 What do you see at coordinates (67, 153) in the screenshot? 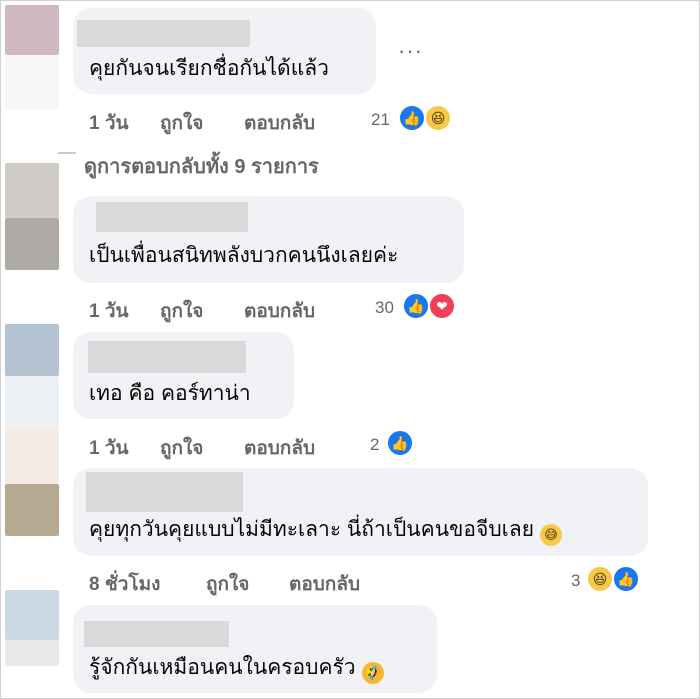
I see `reply-thread-line` at bounding box center [67, 153].